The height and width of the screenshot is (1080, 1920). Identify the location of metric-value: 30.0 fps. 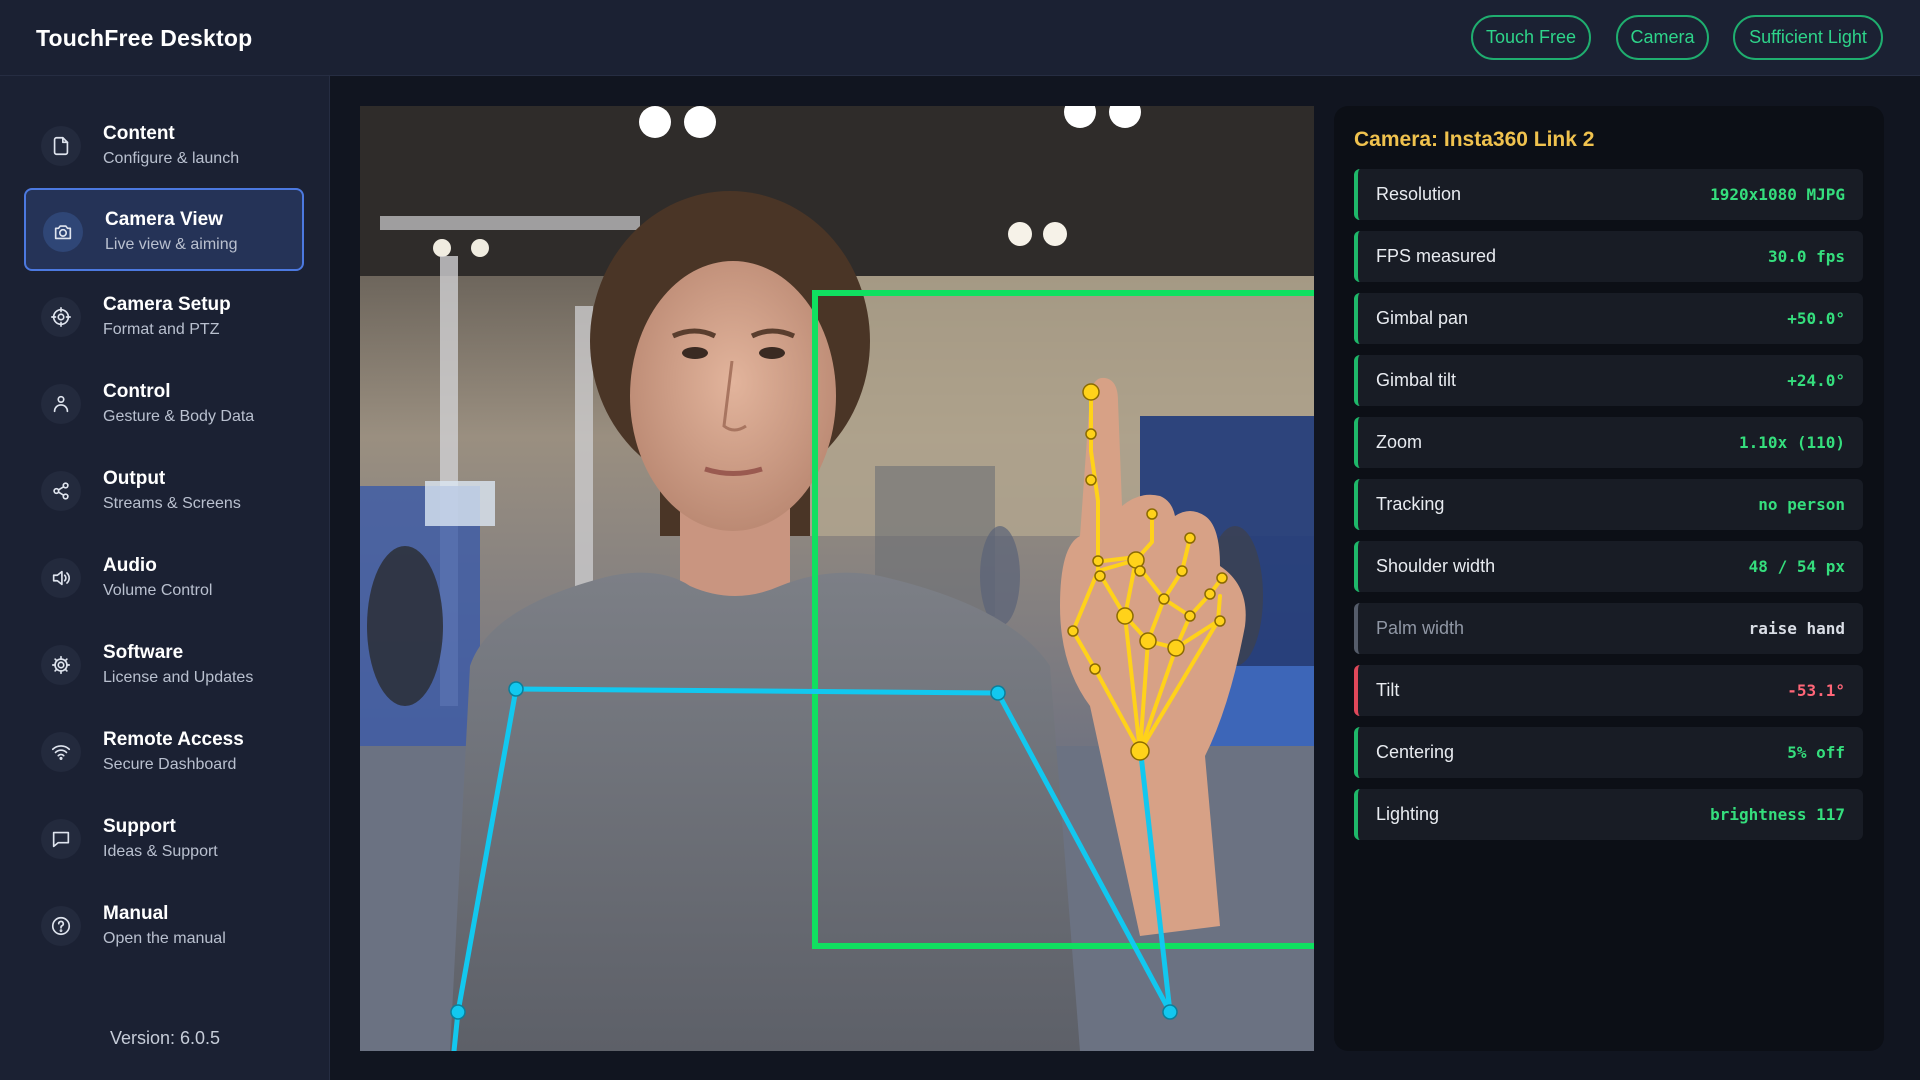
(1806, 256).